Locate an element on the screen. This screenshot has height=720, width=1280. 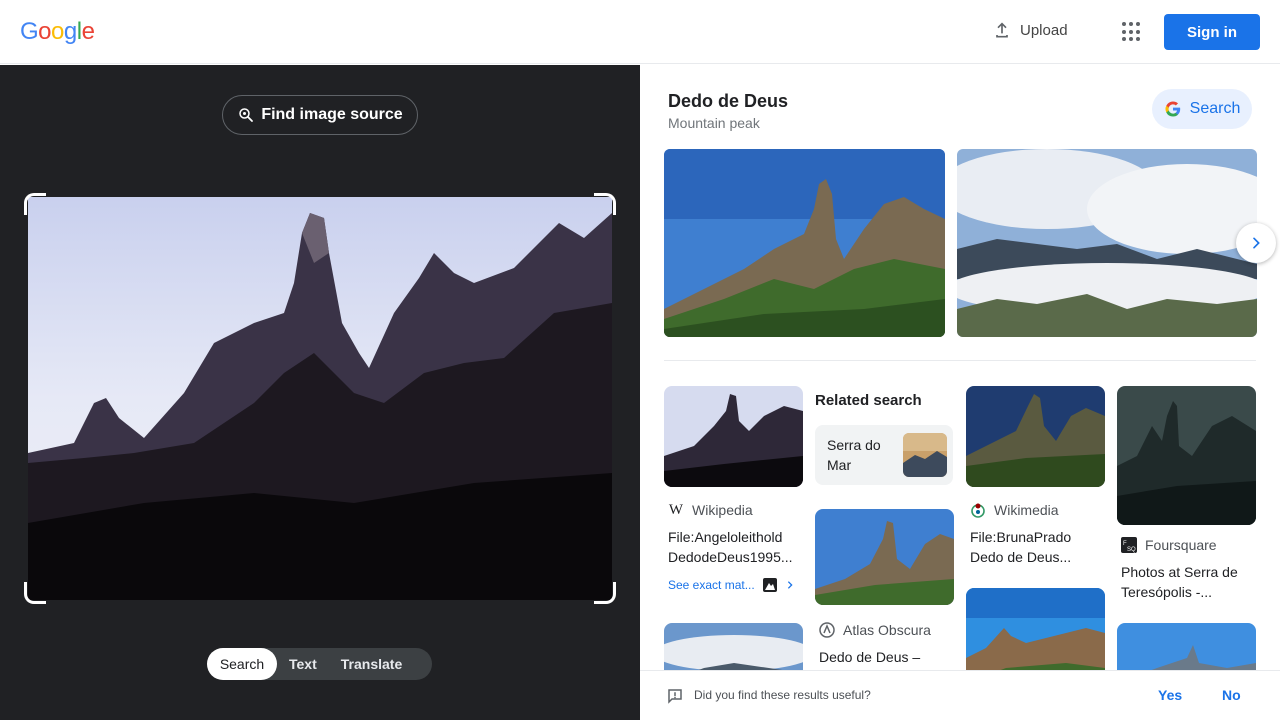
source-foursquare: F SQ Foursquare is located at coordinates (1169, 545).